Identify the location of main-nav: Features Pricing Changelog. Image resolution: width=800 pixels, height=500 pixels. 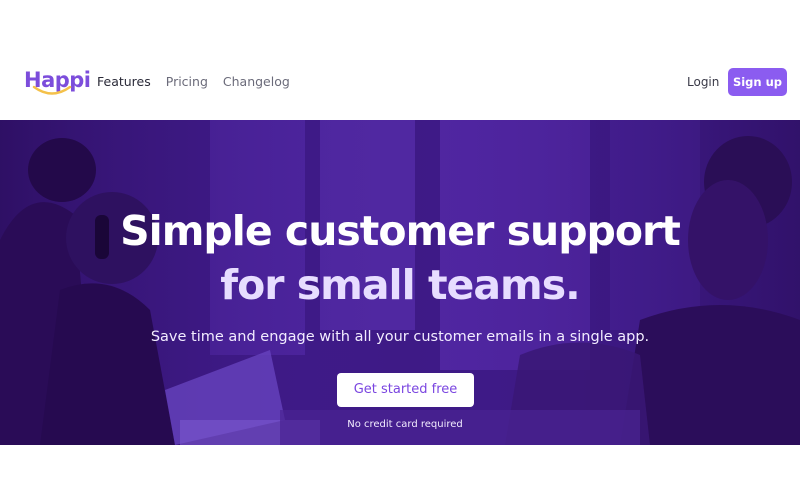
(193, 82).